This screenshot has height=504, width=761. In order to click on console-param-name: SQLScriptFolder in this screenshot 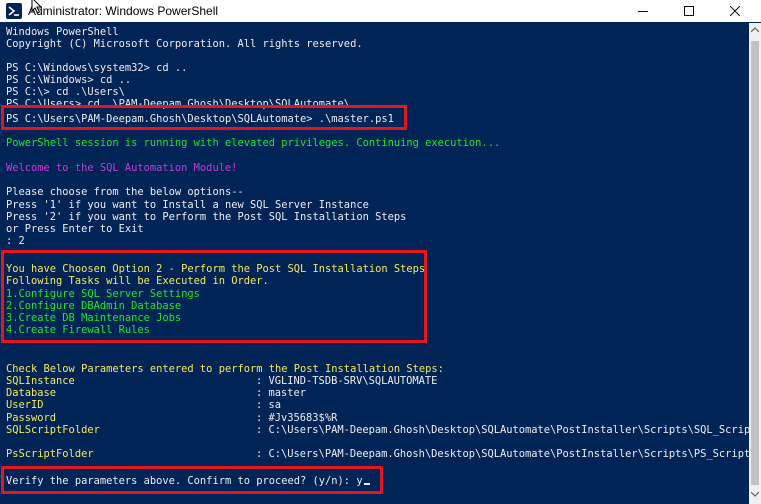, I will do `click(53, 430)`.